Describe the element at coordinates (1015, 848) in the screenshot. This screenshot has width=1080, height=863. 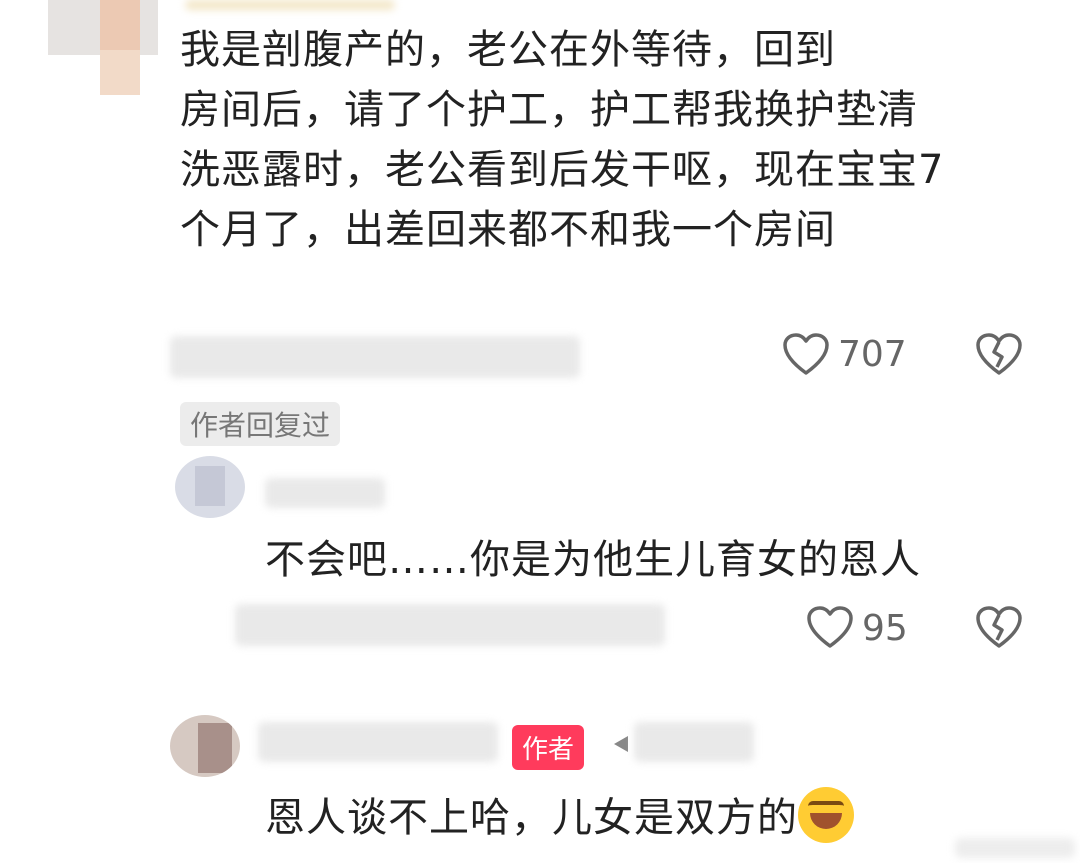
I see `watermark` at that location.